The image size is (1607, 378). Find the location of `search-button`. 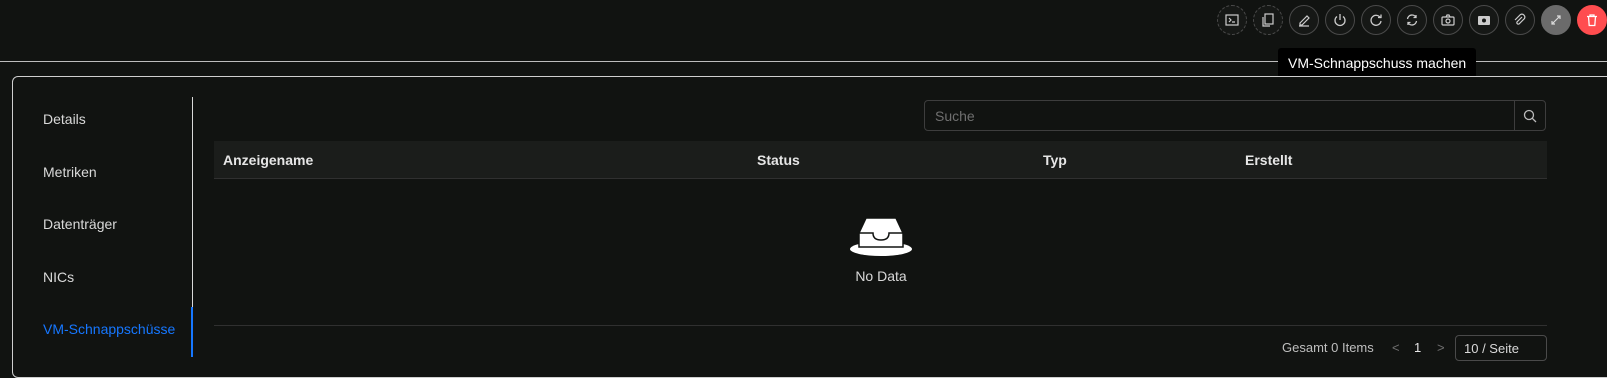

search-button is located at coordinates (1529, 115).